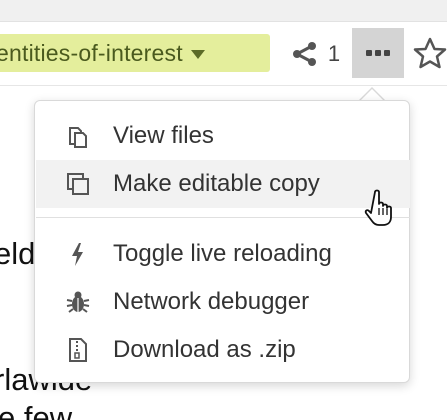 The width and height of the screenshot is (447, 420). I want to click on star-icon, so click(430, 53).